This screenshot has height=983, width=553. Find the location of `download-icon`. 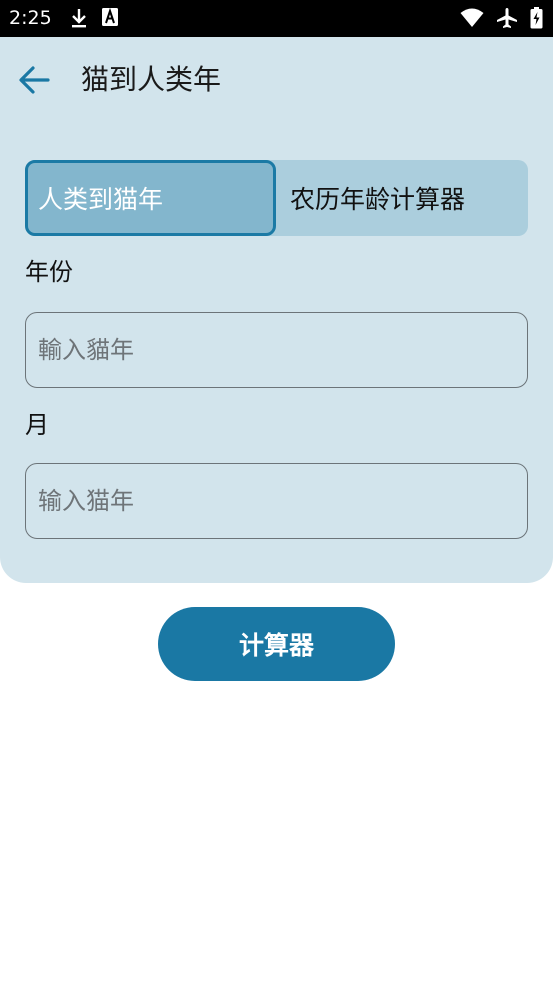

download-icon is located at coordinates (79, 18).